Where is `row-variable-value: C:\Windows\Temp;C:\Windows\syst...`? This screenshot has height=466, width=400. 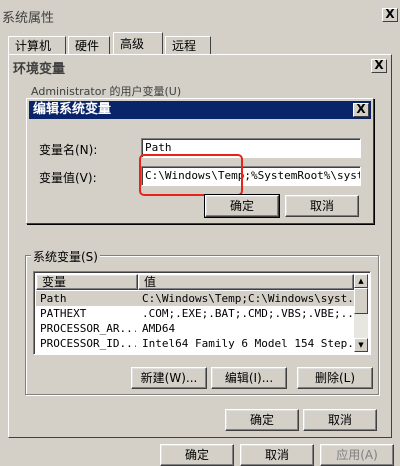 row-variable-value: C:\Windows\Temp;C:\Windows\syst... is located at coordinates (247, 298).